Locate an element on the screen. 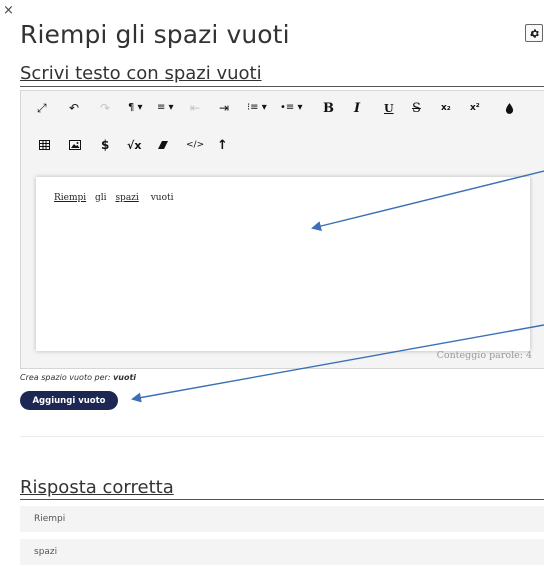 This screenshot has width=544, height=567. arrow-up-icon: ↑ is located at coordinates (222, 145).